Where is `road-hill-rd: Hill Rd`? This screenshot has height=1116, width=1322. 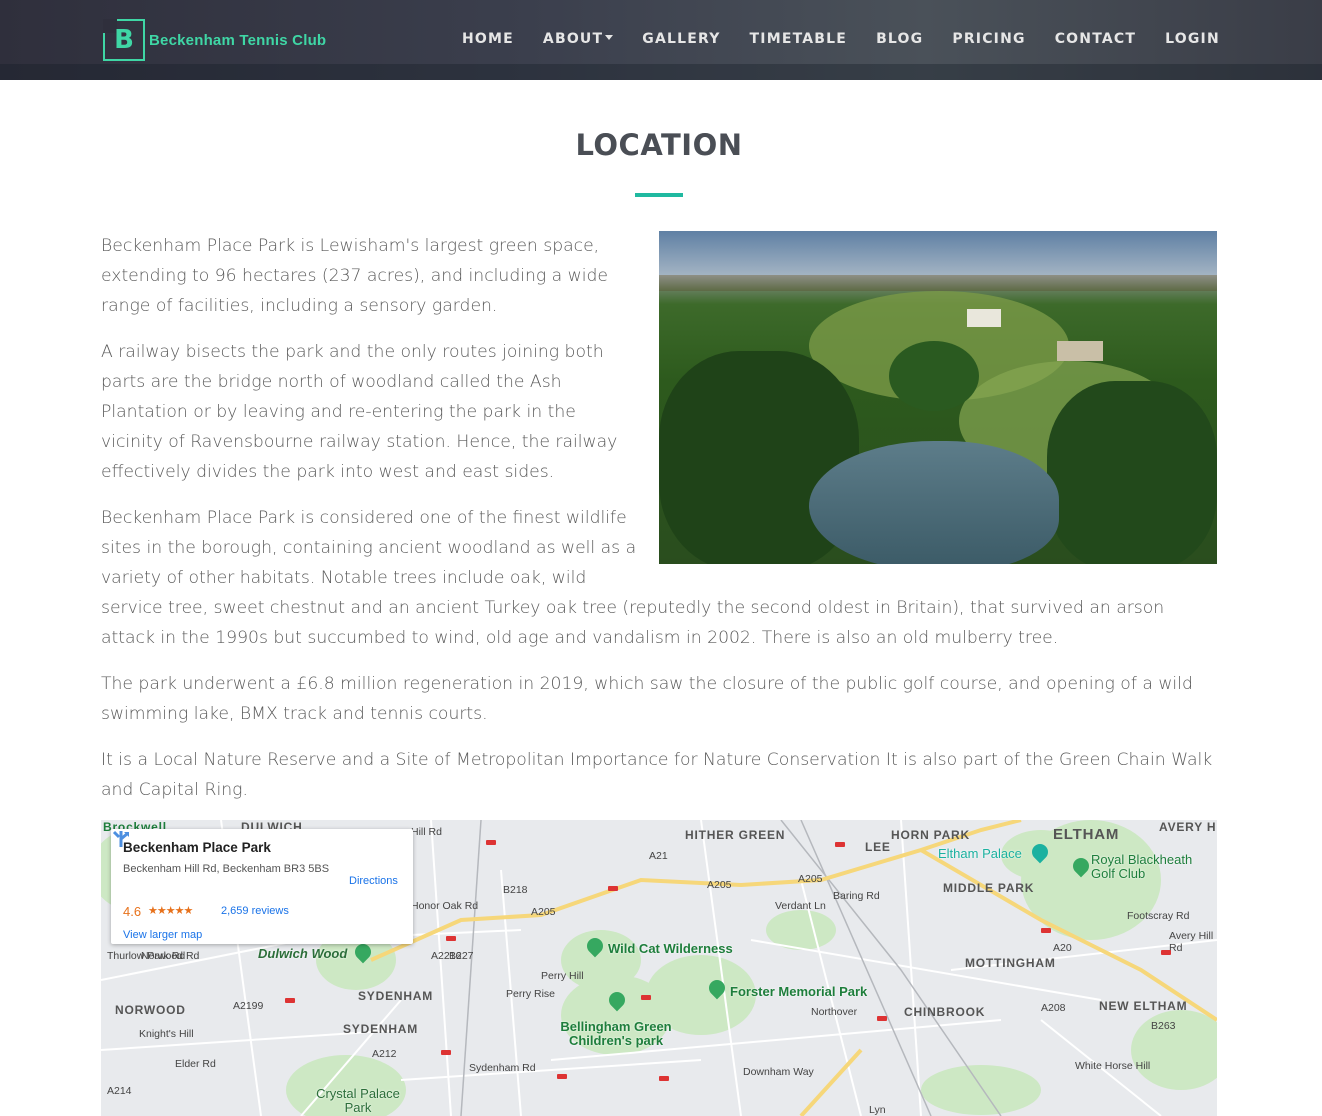
road-hill-rd: Hill Rd is located at coordinates (426, 832).